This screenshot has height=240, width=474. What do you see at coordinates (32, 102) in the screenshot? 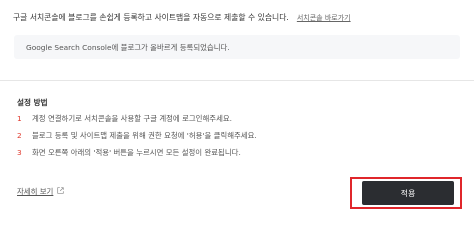
I see `steps-title: 설정 방법` at bounding box center [32, 102].